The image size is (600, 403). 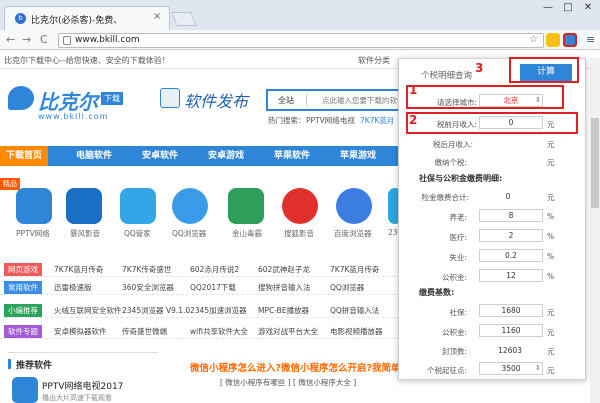 I want to click on back-icon: ←, so click(x=10, y=39).